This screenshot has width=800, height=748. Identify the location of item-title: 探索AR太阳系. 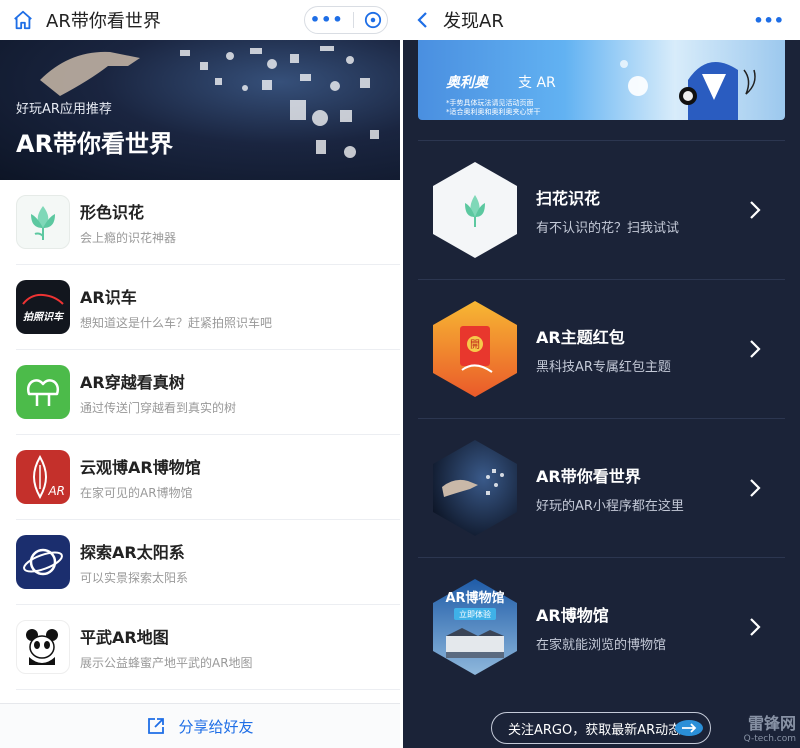
(132, 552).